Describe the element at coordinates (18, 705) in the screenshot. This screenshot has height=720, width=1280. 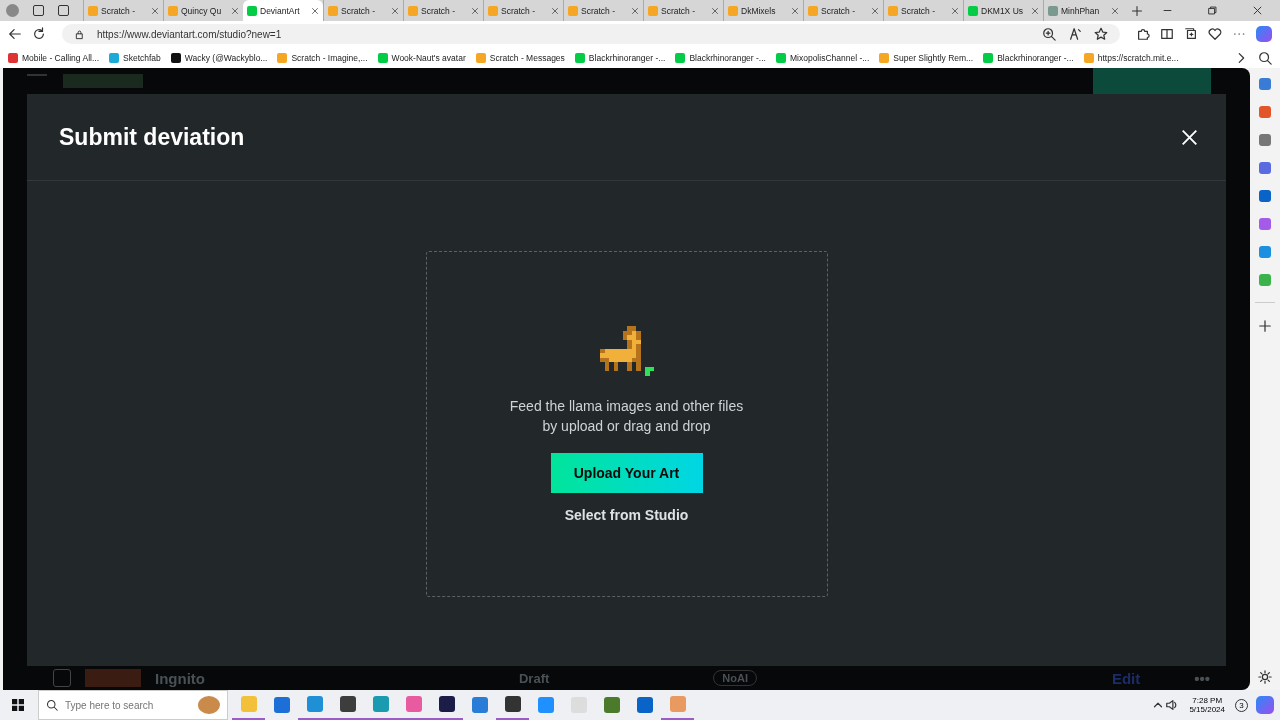
I see `windows-start-icon` at that location.